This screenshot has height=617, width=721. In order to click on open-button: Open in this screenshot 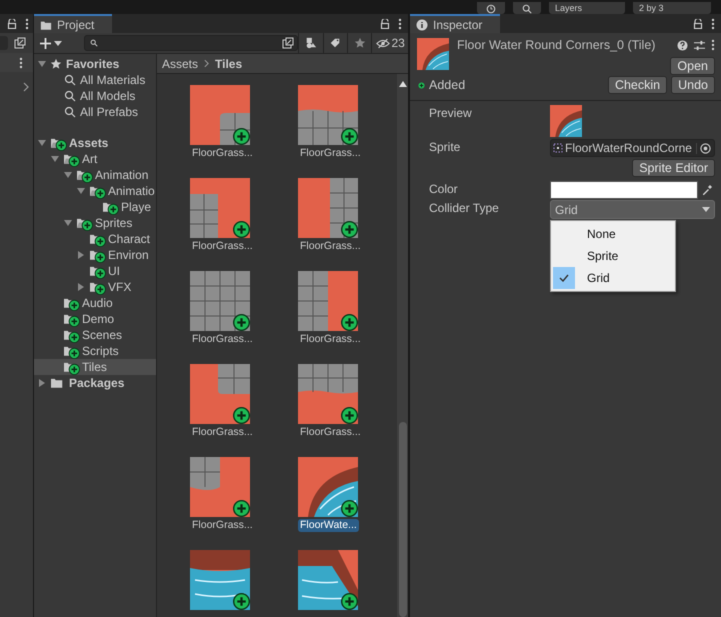, I will do `click(692, 66)`.